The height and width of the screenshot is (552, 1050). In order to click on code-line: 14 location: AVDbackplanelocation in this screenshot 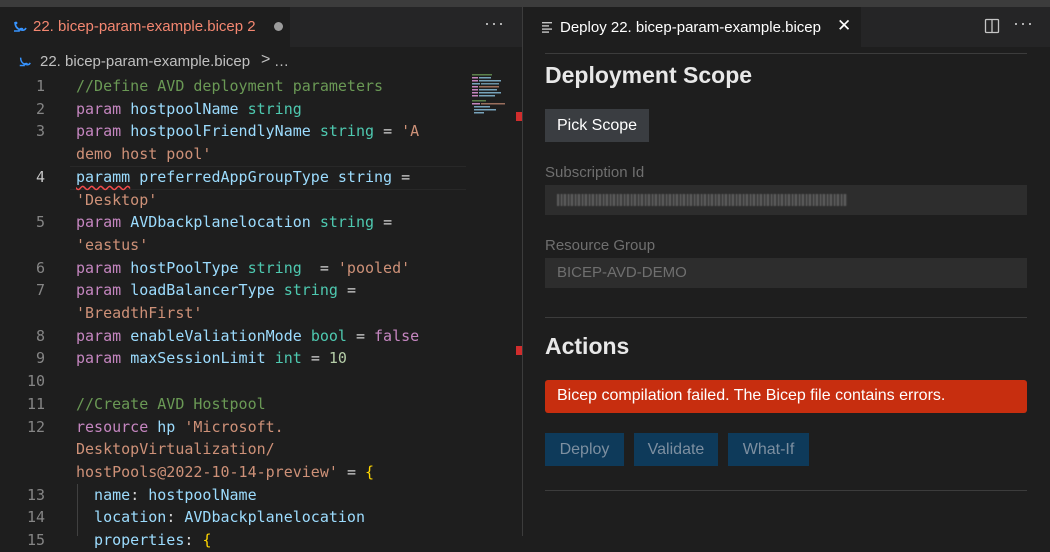, I will do `click(235, 517)`.